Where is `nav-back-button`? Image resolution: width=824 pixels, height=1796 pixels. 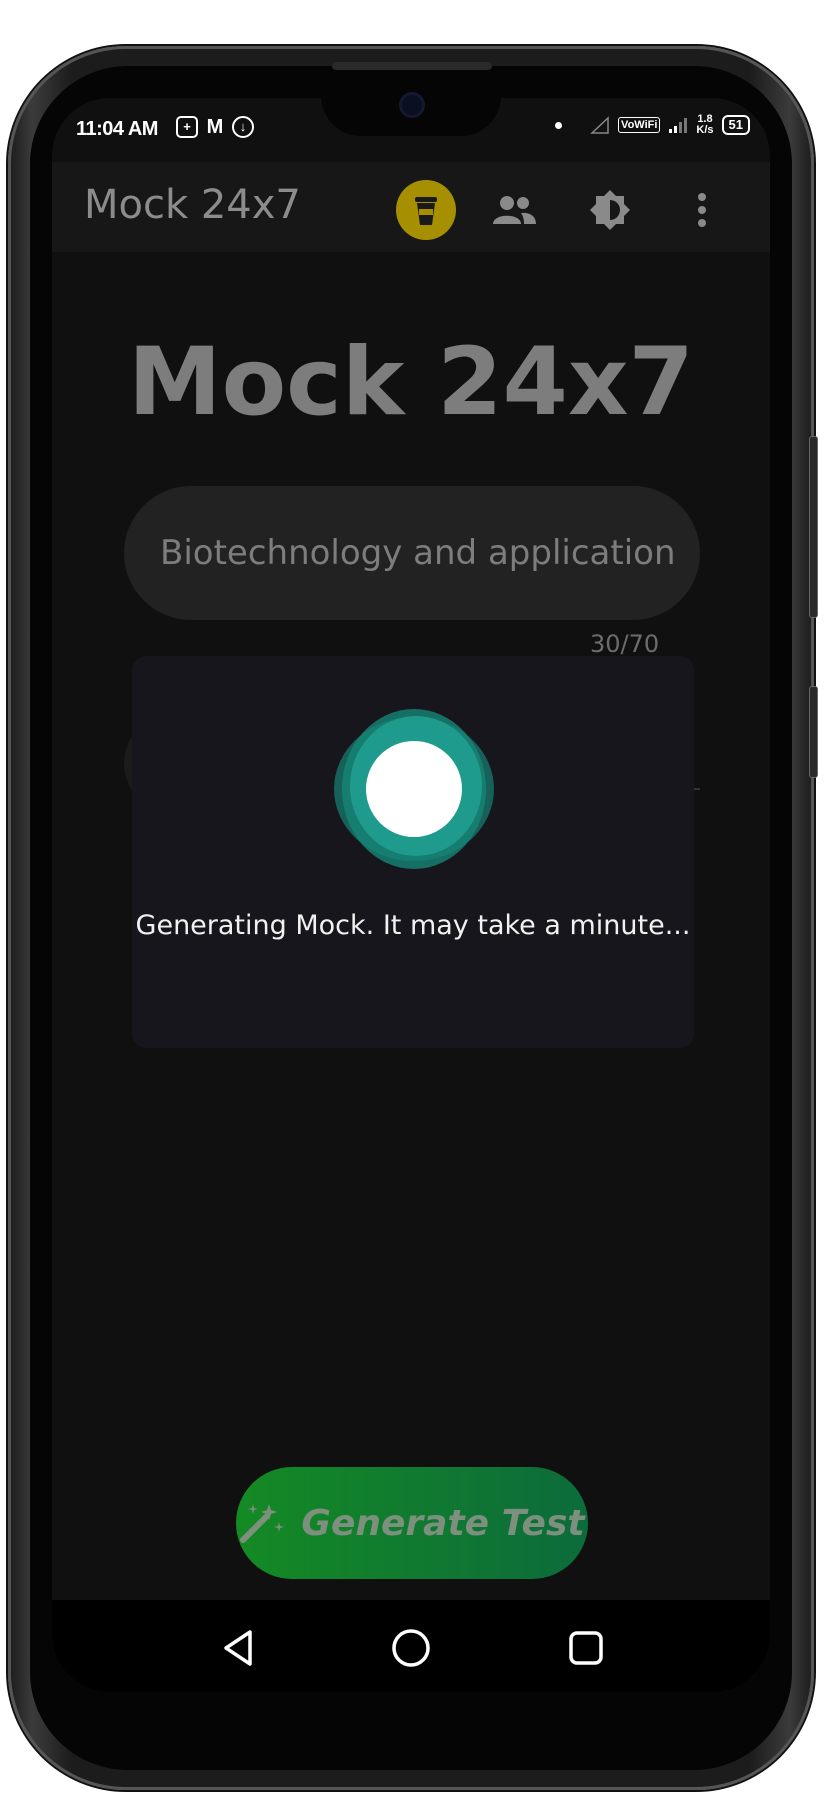 nav-back-button is located at coordinates (238, 1648).